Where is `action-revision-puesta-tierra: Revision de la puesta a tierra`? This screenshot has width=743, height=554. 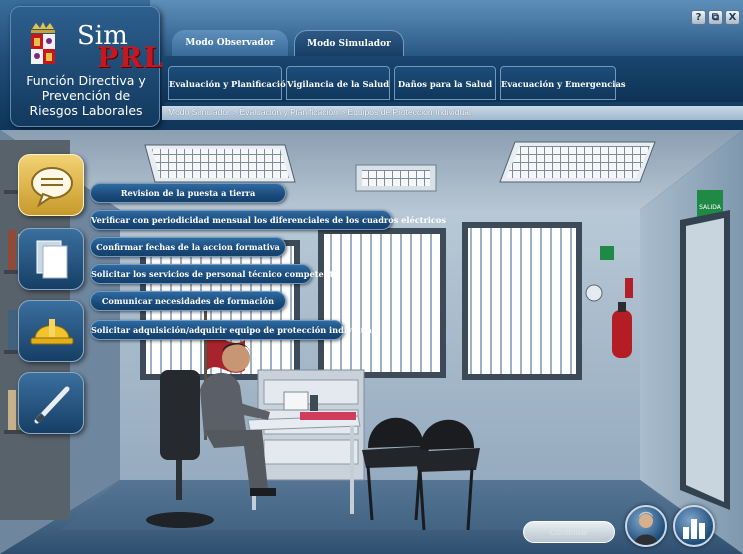 action-revision-puesta-tierra: Revision de la puesta a tierra is located at coordinates (188, 193).